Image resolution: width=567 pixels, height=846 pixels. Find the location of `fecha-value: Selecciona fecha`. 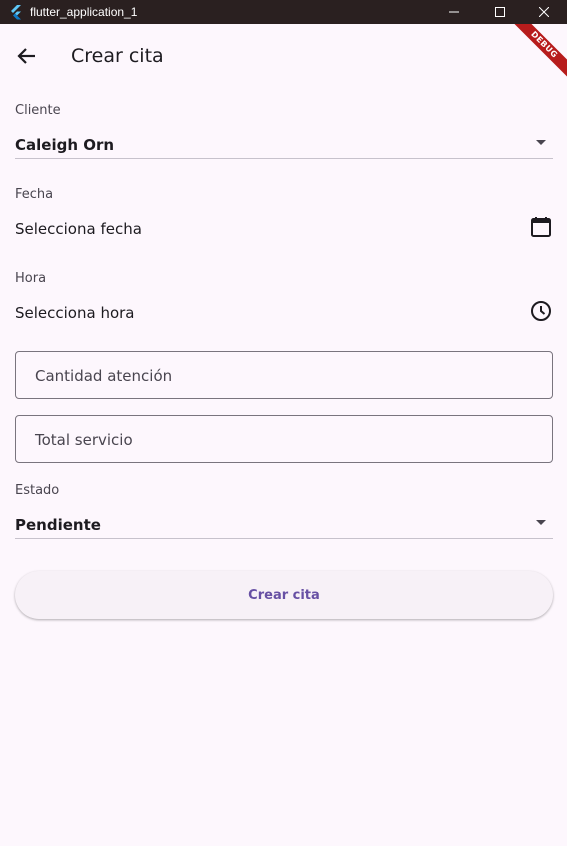

fecha-value: Selecciona fecha is located at coordinates (78, 229).